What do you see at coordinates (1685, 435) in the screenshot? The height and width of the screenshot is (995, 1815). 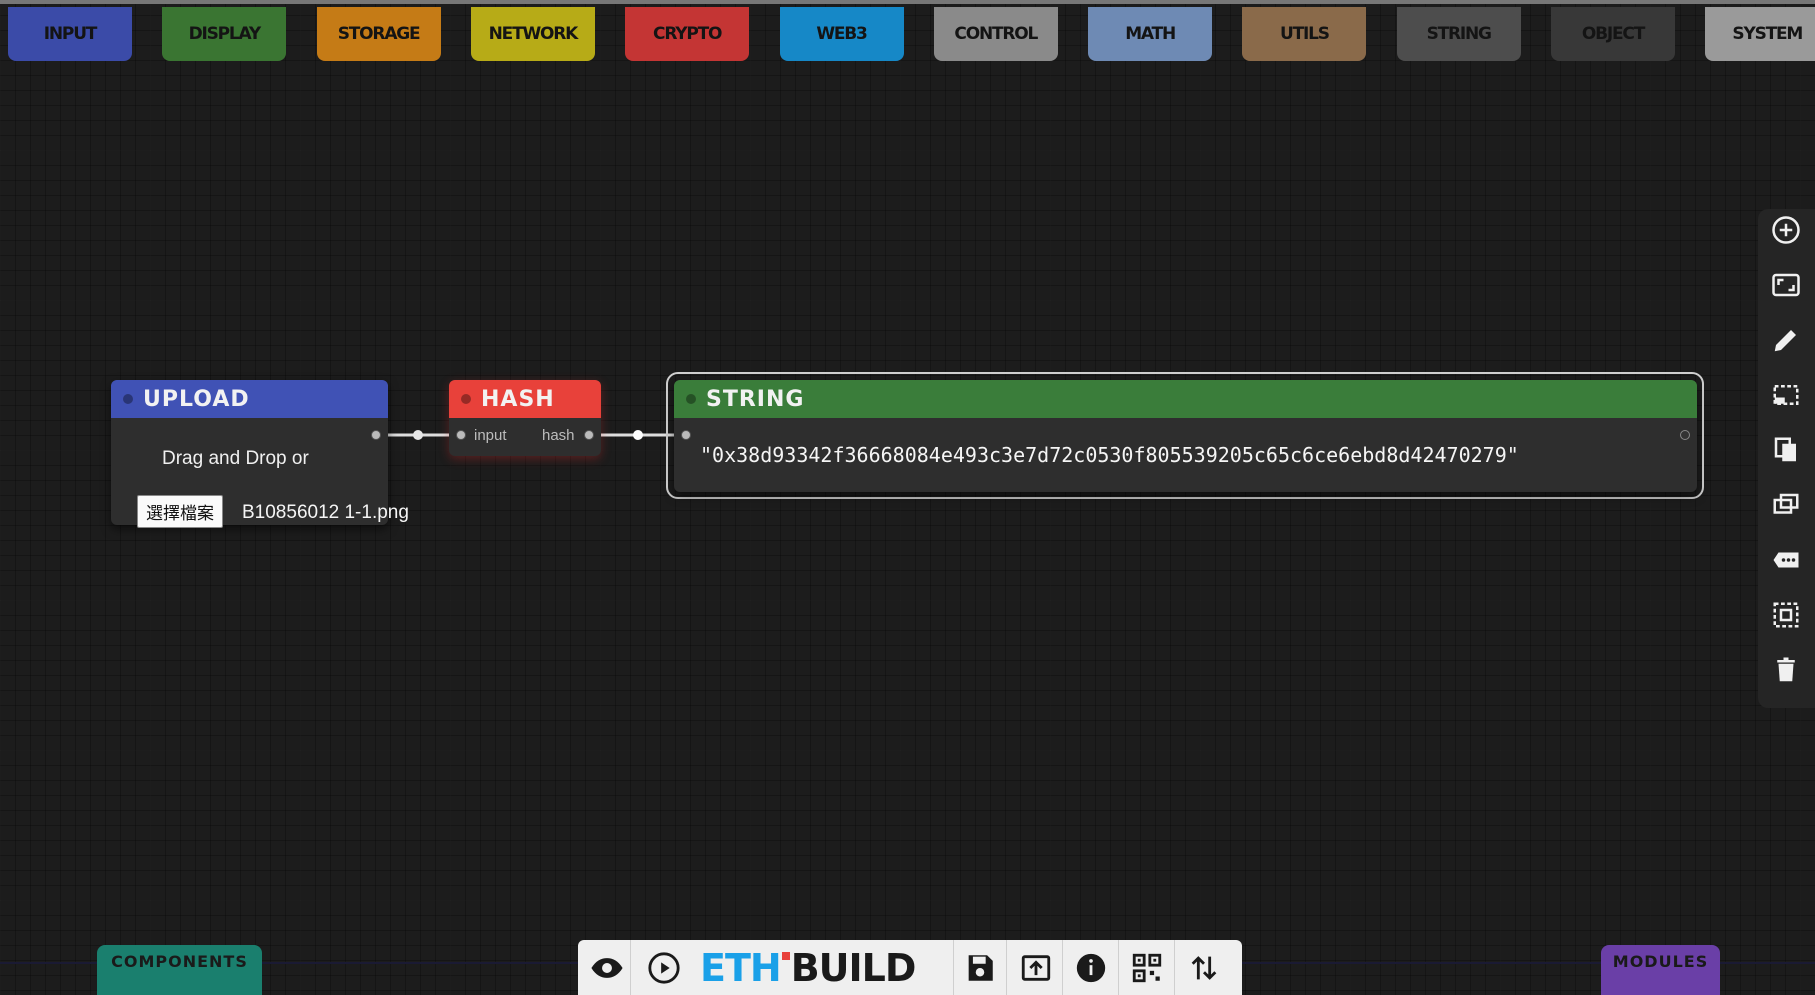 I see `string-output-slot` at bounding box center [1685, 435].